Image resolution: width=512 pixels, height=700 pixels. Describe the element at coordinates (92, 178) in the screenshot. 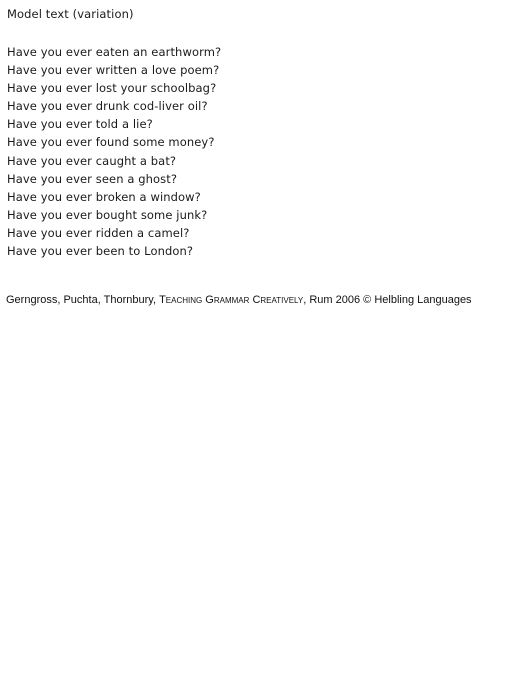

I see `question-line: Have you ever seen a ghost?` at that location.